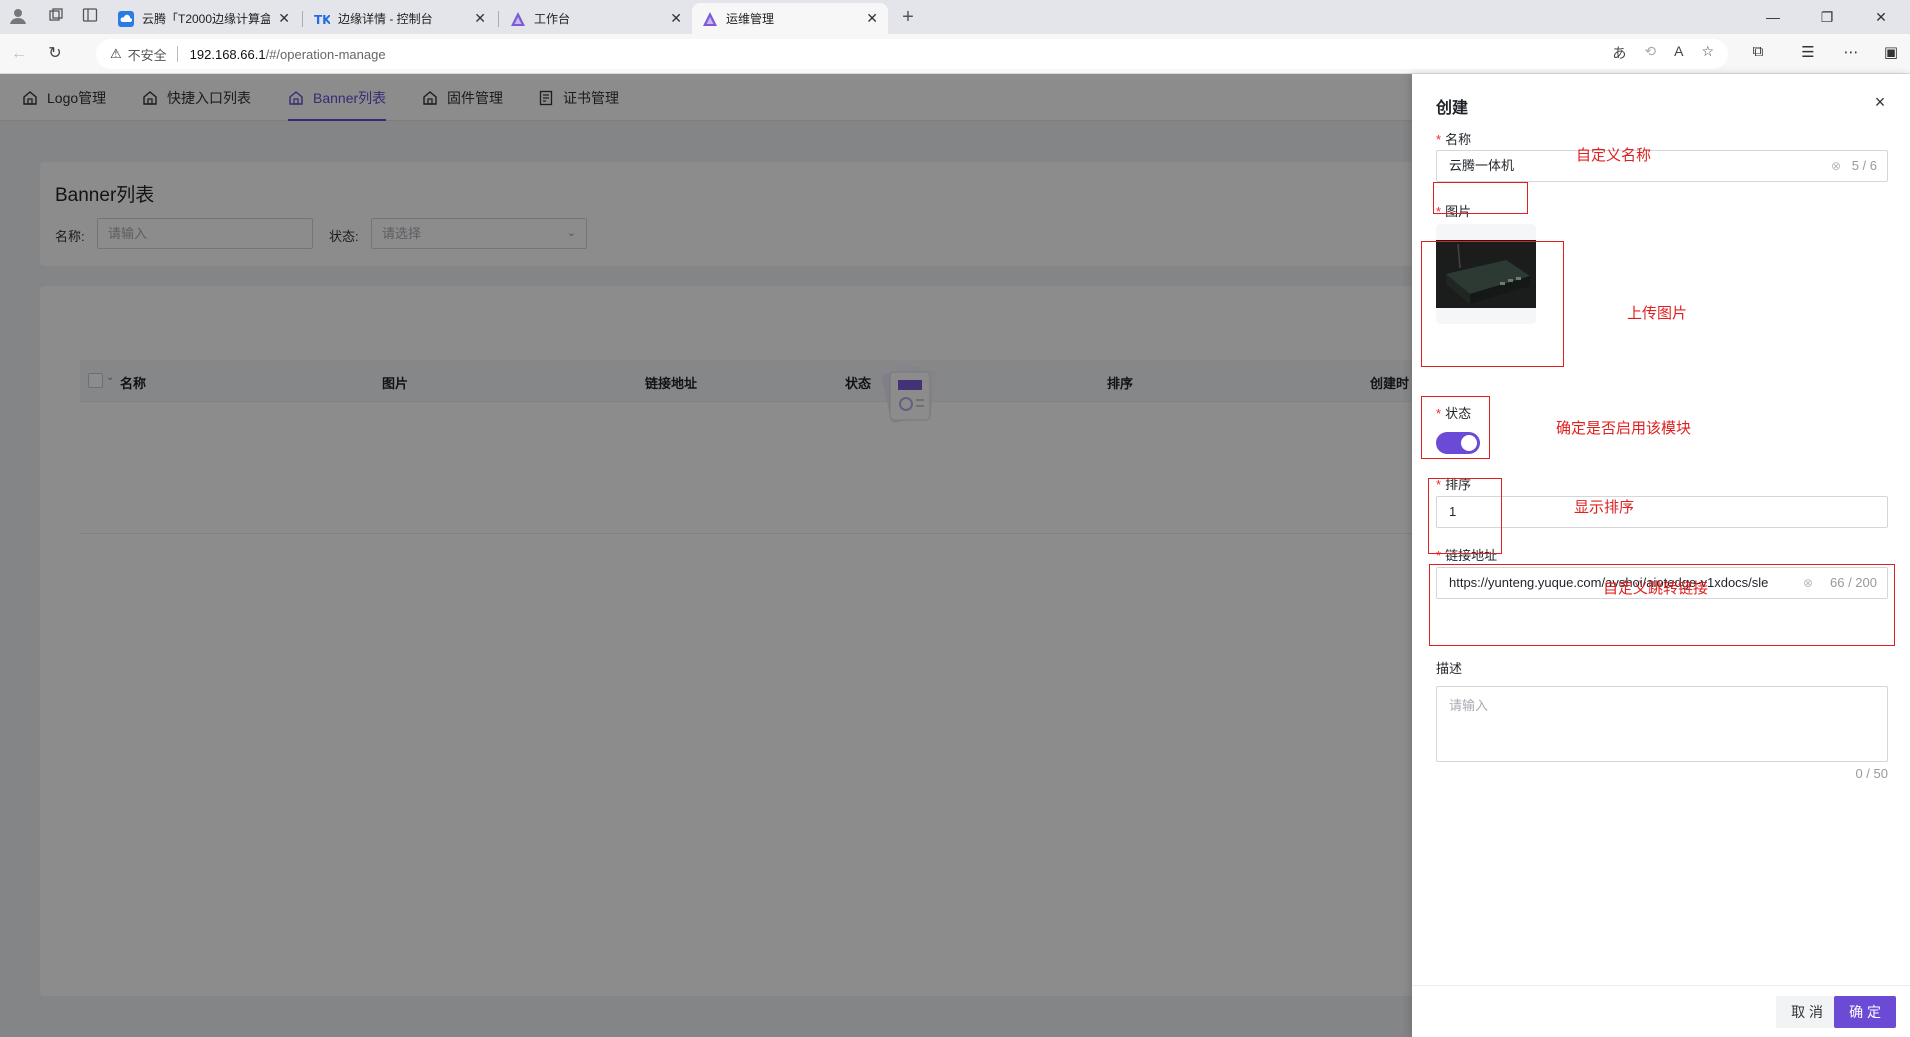 The height and width of the screenshot is (1037, 1910). I want to click on workspaces-icon, so click(56, 17).